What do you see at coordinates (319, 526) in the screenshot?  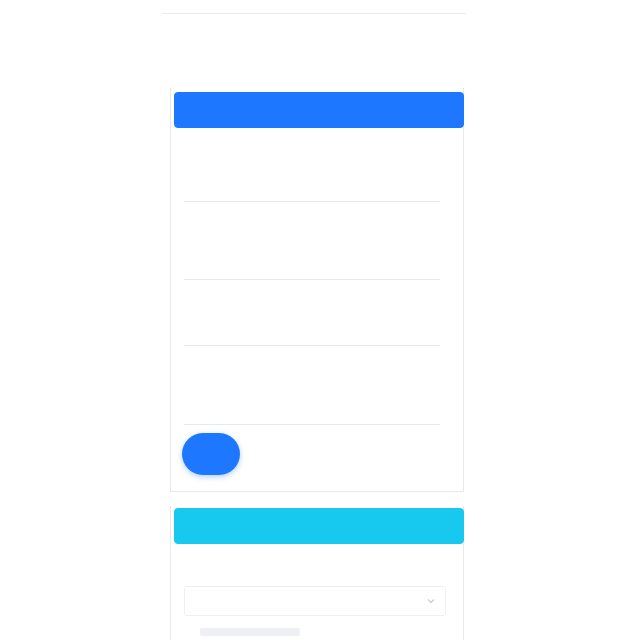 I see `section-header-info` at bounding box center [319, 526].